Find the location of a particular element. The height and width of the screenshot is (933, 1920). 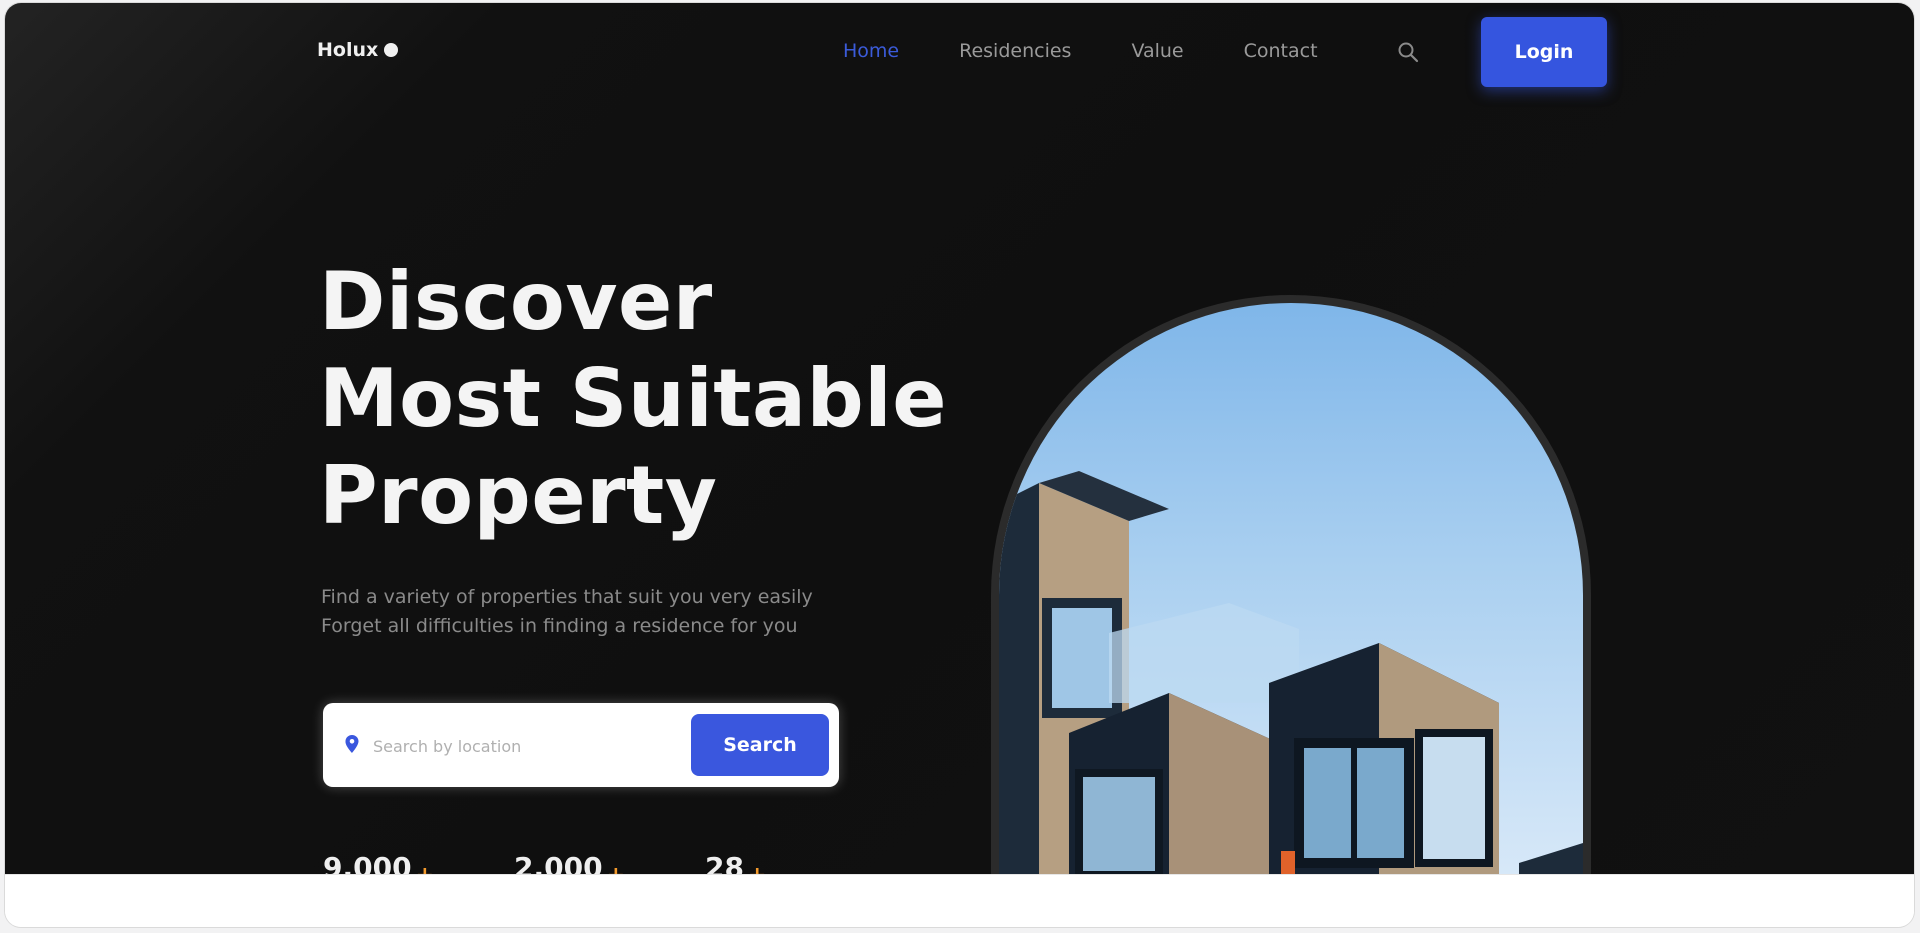

brand-logo: Holux is located at coordinates (358, 50).